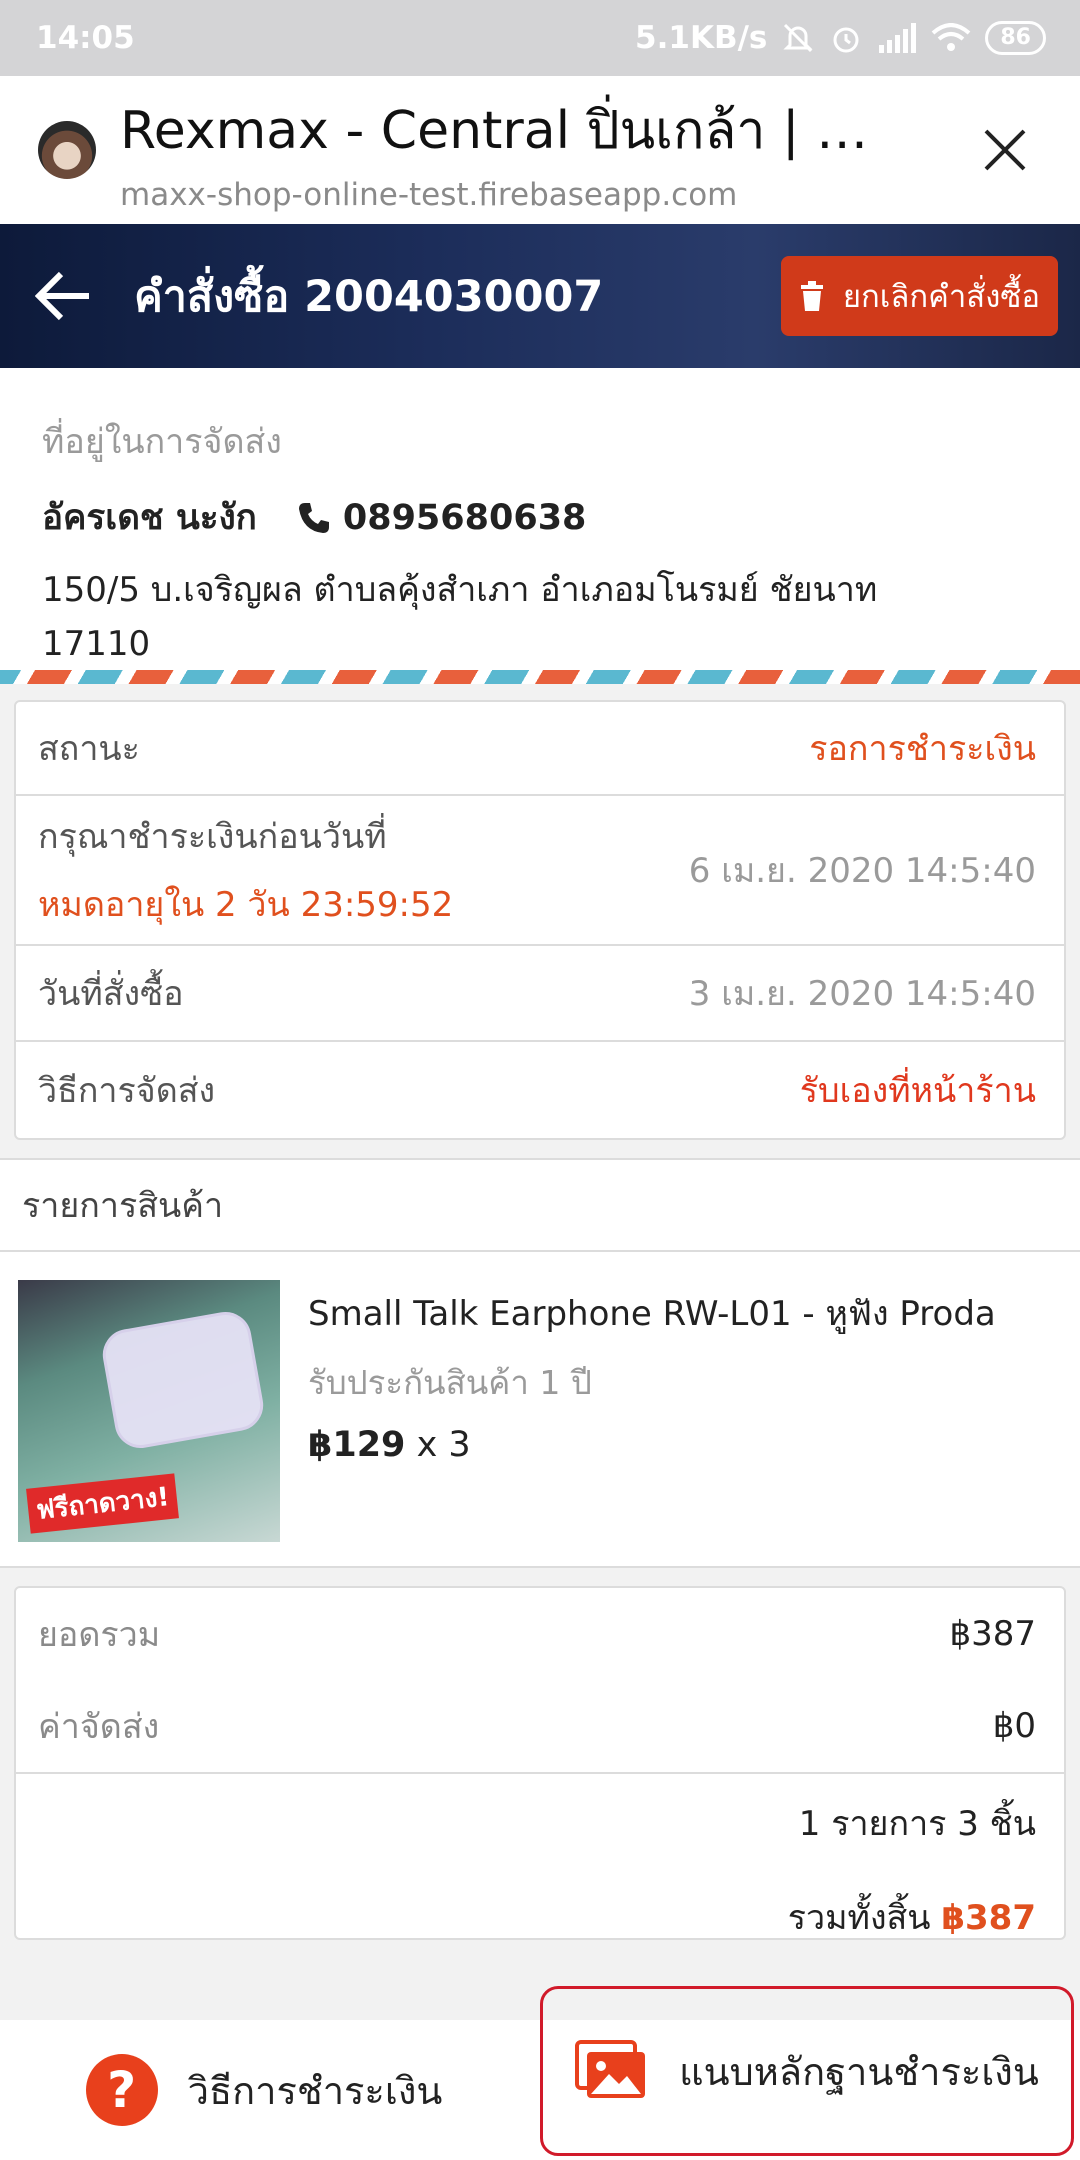 The height and width of the screenshot is (2160, 1080). What do you see at coordinates (540, 677) in the screenshot?
I see `airmail-divider` at bounding box center [540, 677].